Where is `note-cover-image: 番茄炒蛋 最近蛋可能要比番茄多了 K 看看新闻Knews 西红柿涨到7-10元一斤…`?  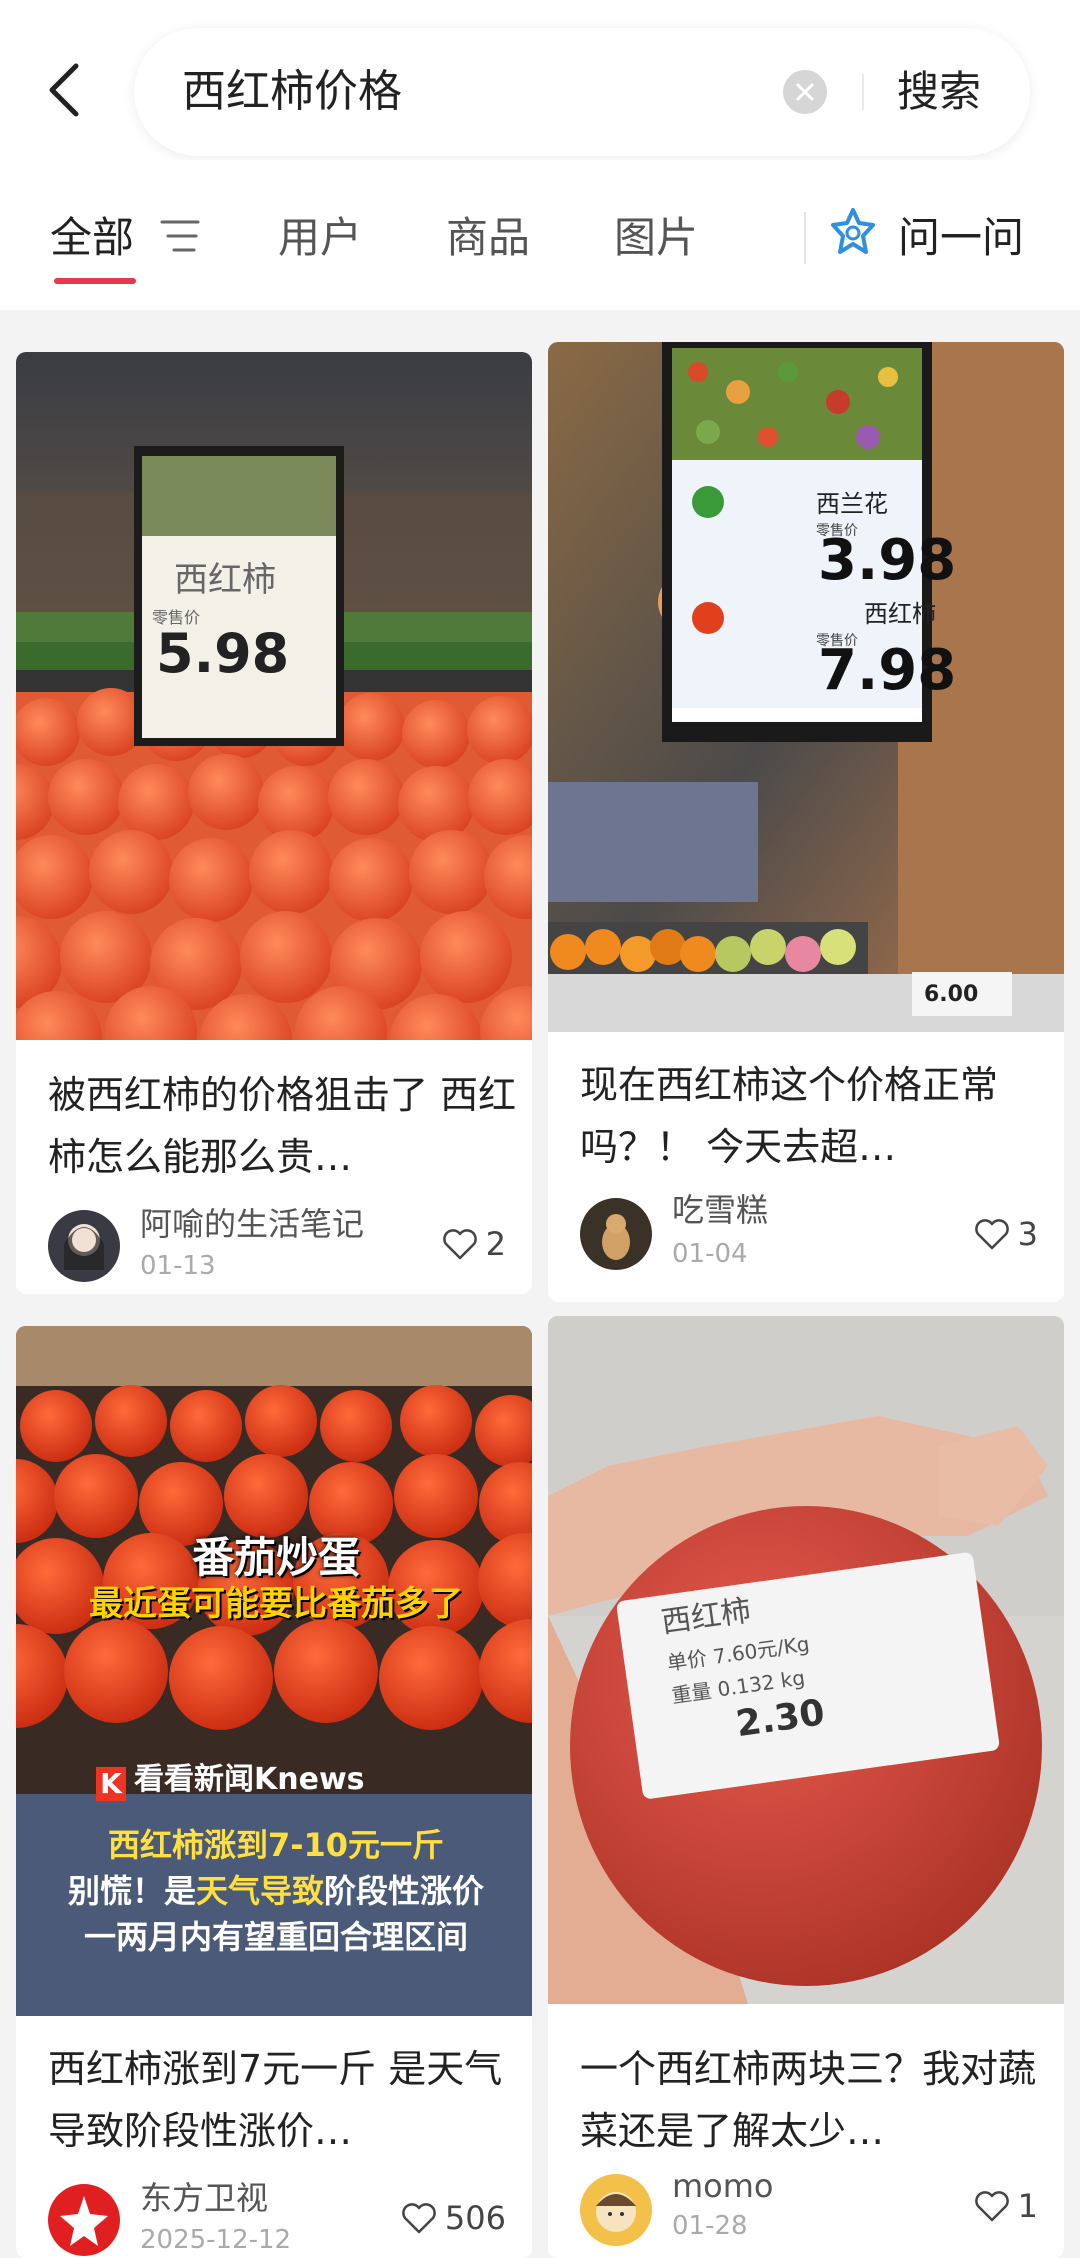
note-cover-image: 番茄炒蛋 最近蛋可能要比番茄多了 K 看看新闻Knews 西红柿涨到7-10元一斤… is located at coordinates (274, 1671).